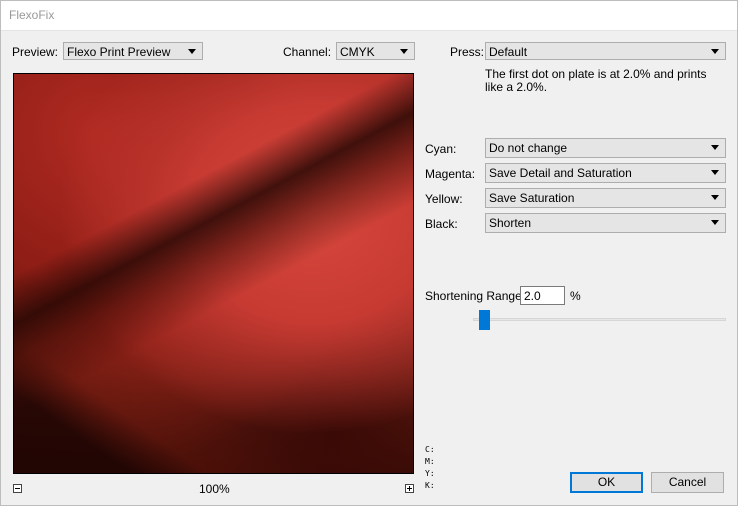 Image resolution: width=738 pixels, height=506 pixels. Describe the element at coordinates (119, 52) in the screenshot. I see `preview-mode-value: Flexo Print Preview` at that location.